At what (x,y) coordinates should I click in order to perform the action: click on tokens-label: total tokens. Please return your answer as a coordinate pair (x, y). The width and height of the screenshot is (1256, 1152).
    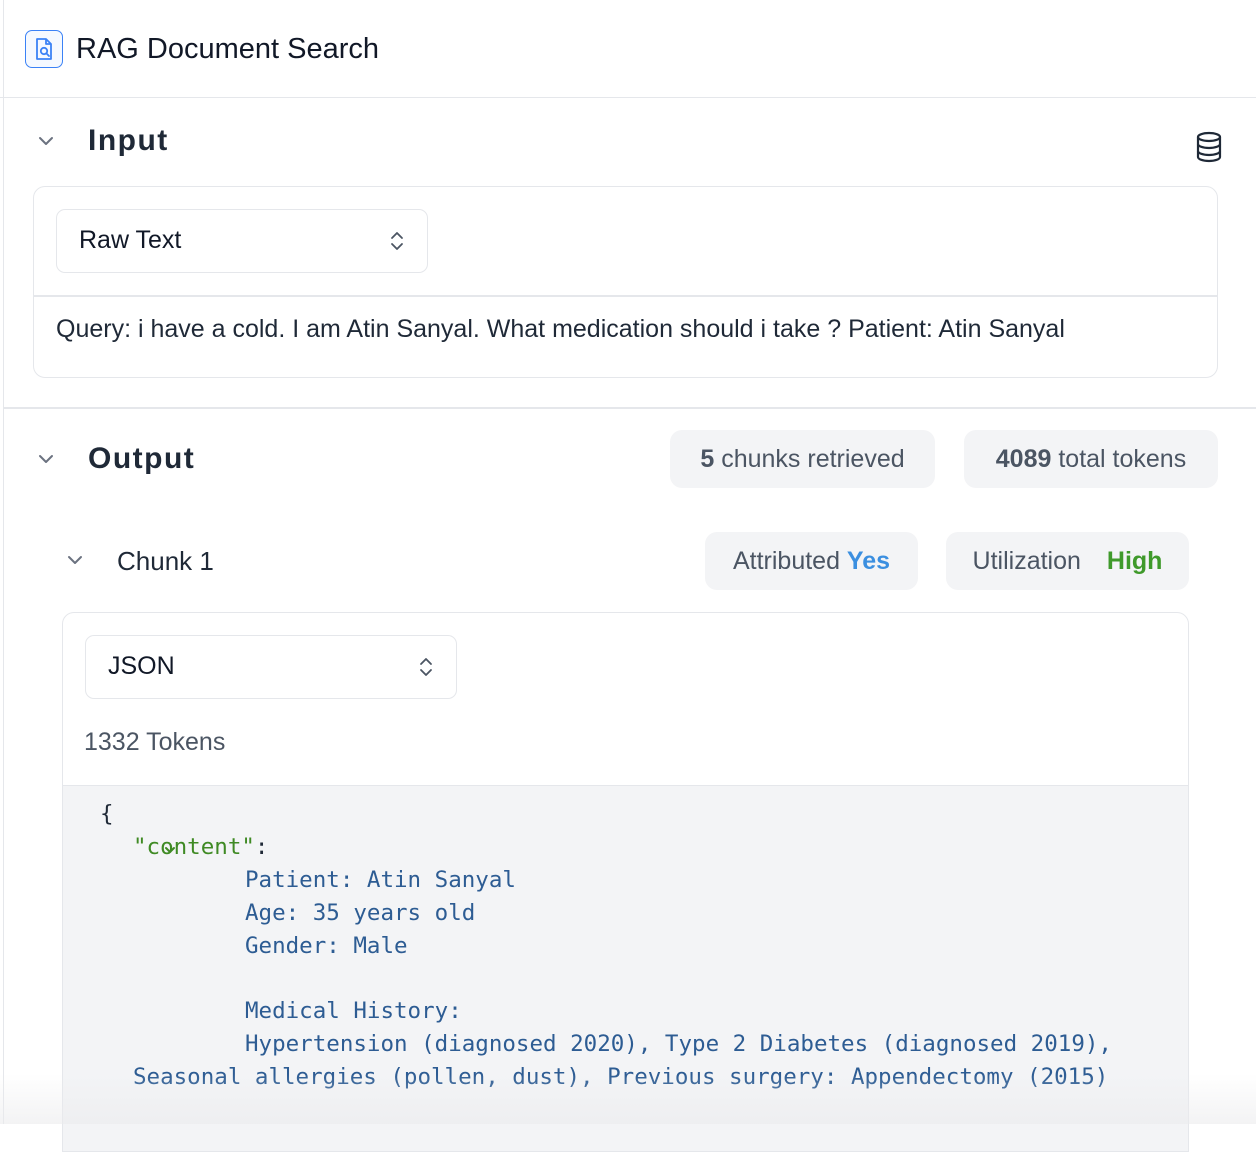
    Looking at the image, I should click on (1119, 459).